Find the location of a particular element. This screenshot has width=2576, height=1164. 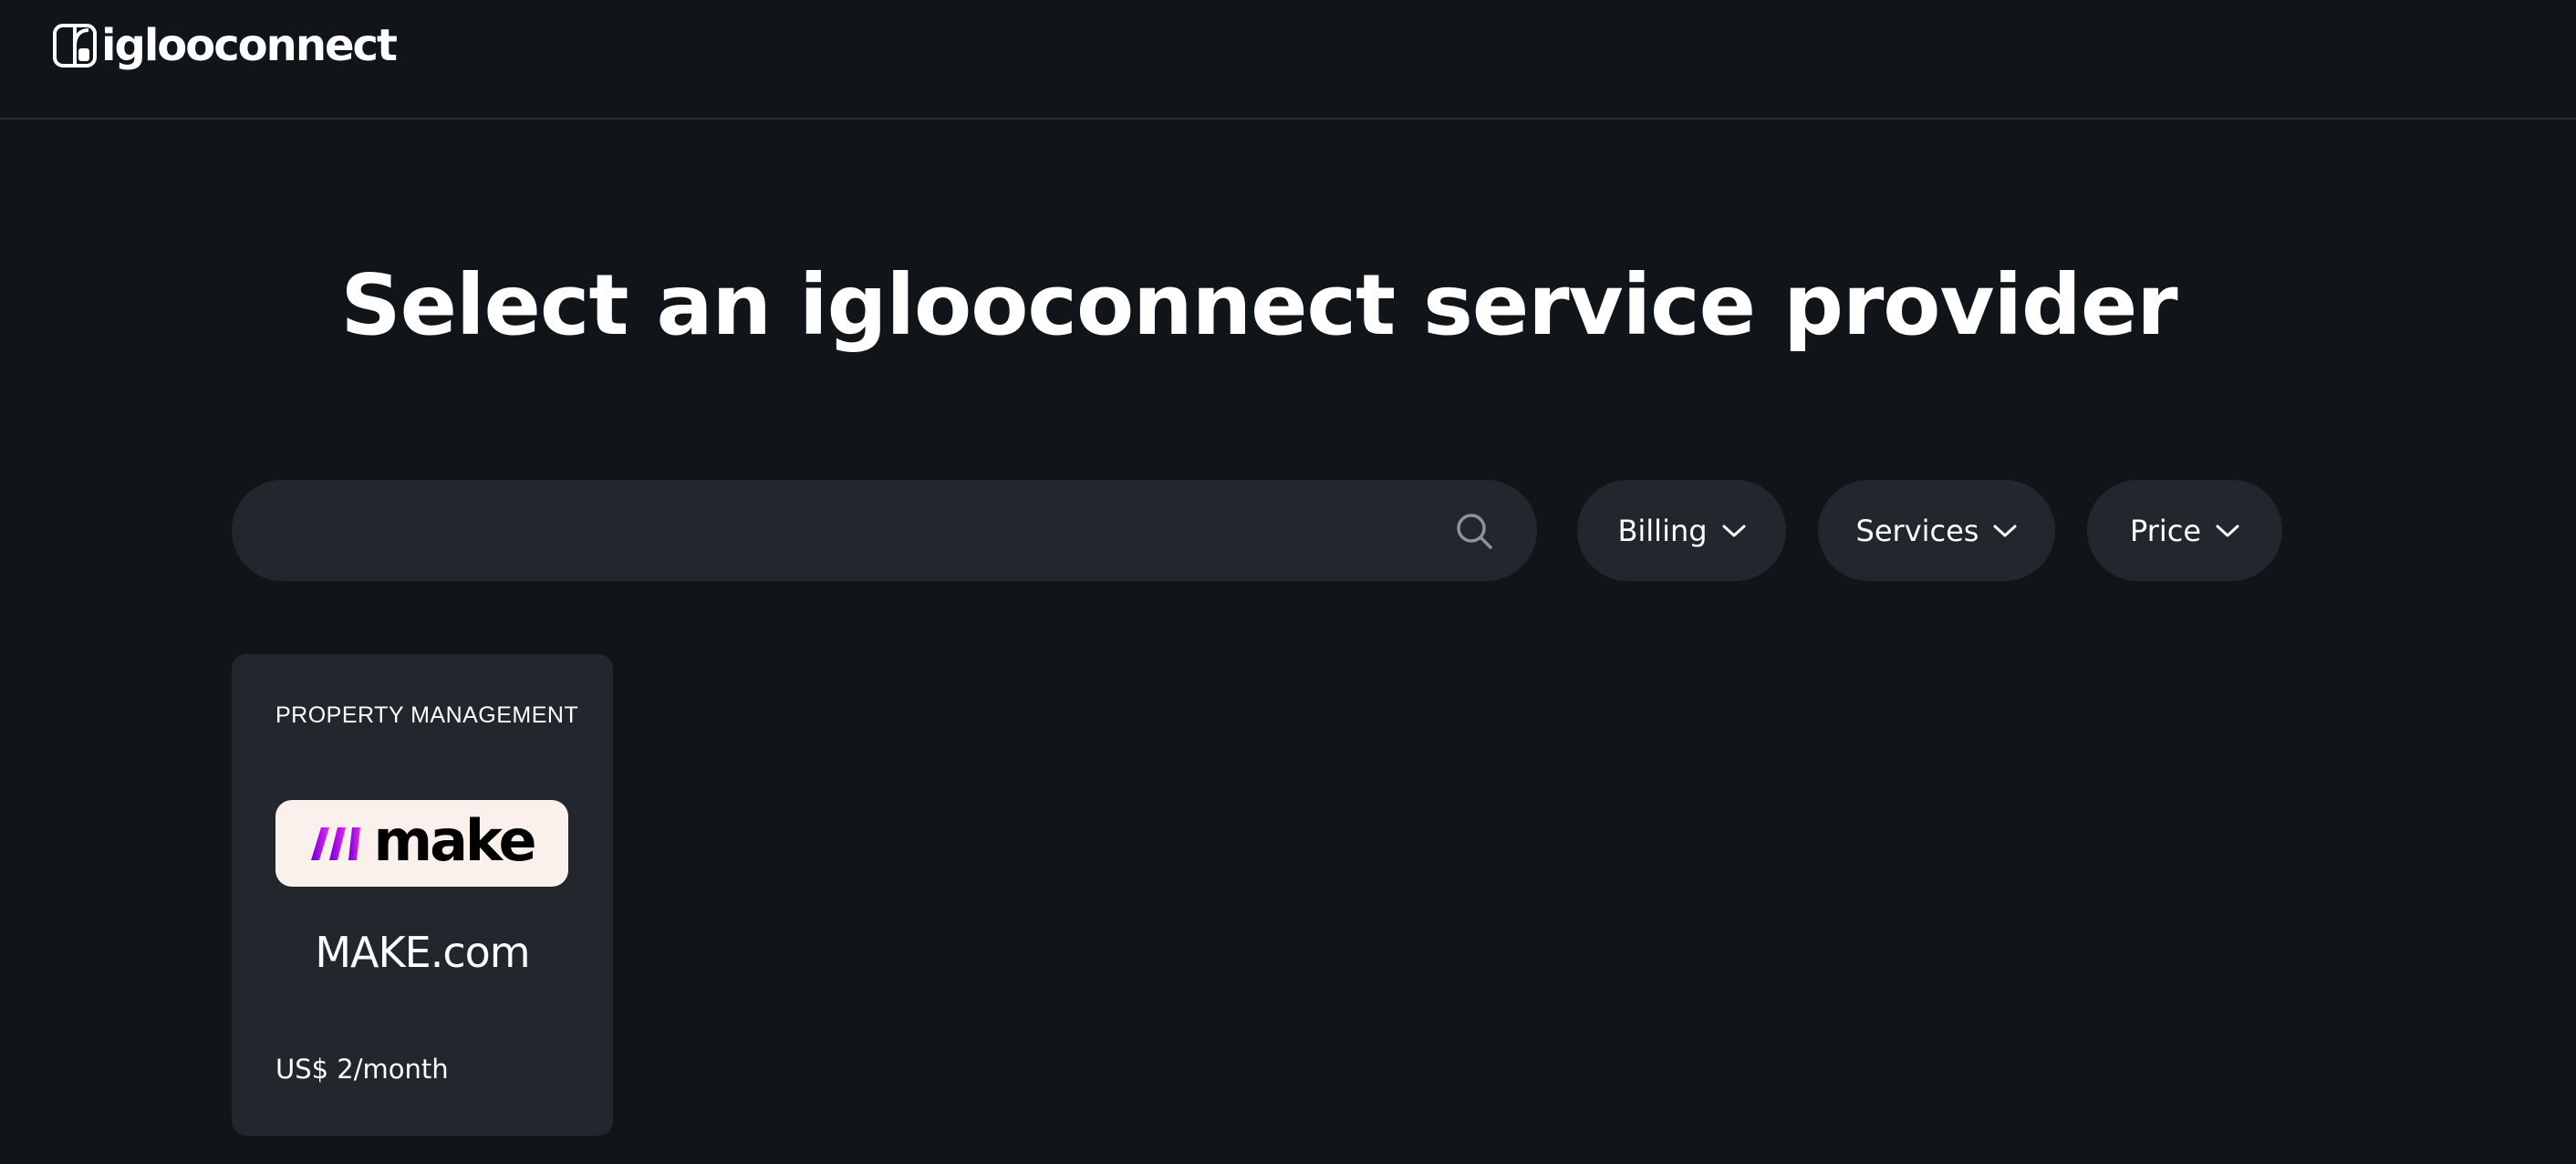

price-filter-button: Price is located at coordinates (2184, 530).